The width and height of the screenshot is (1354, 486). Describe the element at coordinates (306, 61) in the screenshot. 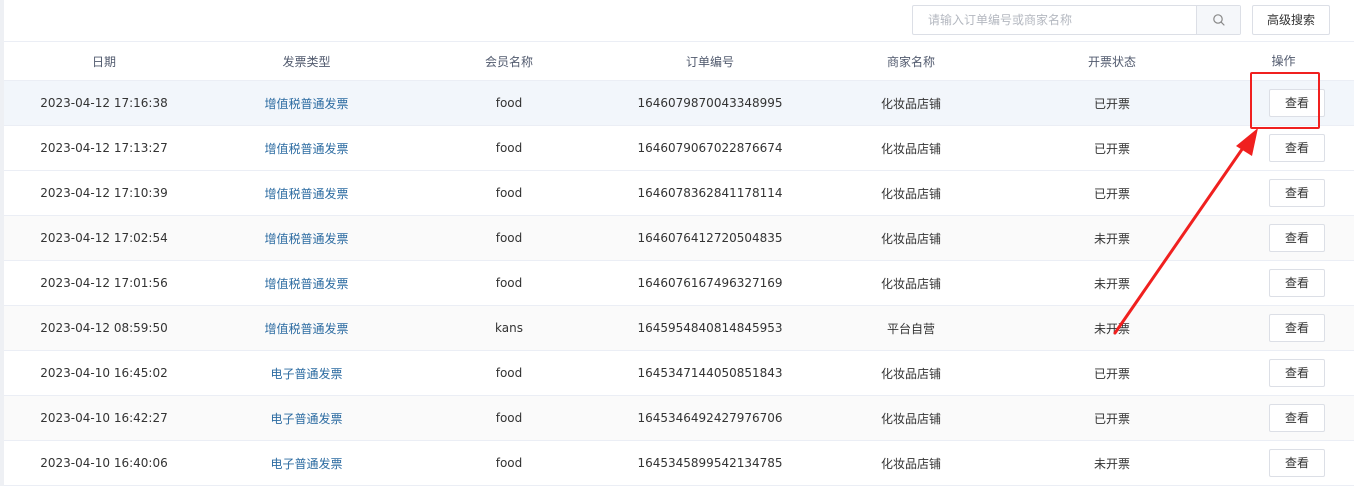

I see `column-header-invoice-type: 发票类型` at that location.